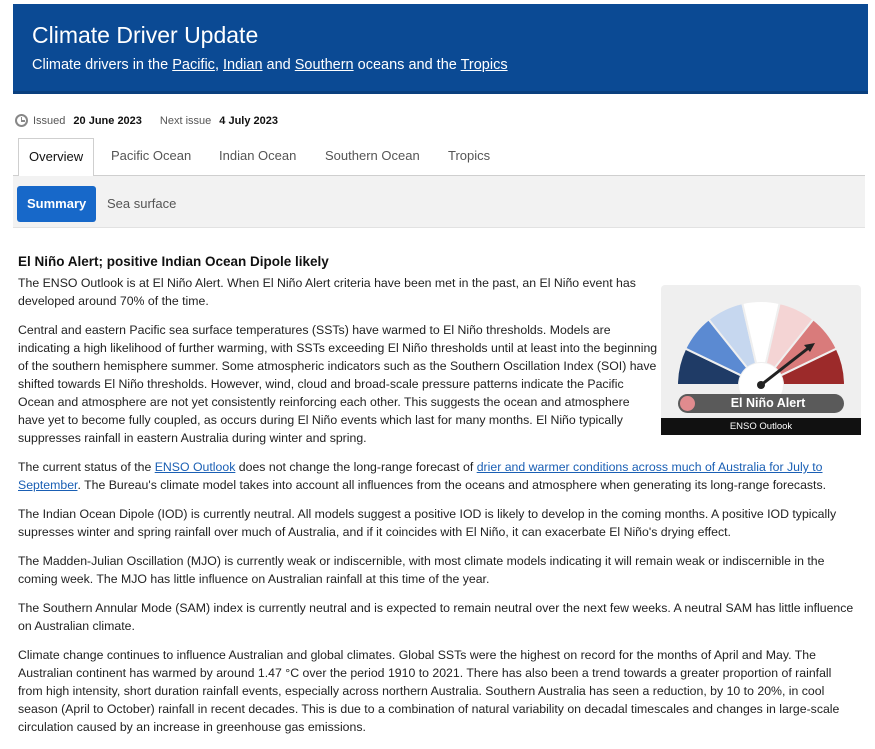  What do you see at coordinates (243, 65) in the screenshot?
I see `link-indian: Indian` at bounding box center [243, 65].